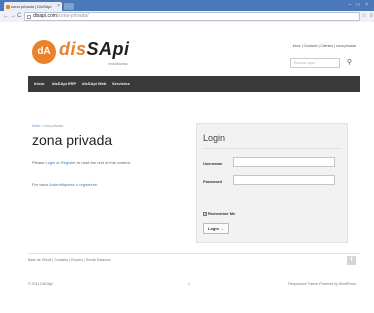 This screenshot has height=313, width=374. Describe the element at coordinates (222, 213) in the screenshot. I see `remember-label: Remember Me` at that location.